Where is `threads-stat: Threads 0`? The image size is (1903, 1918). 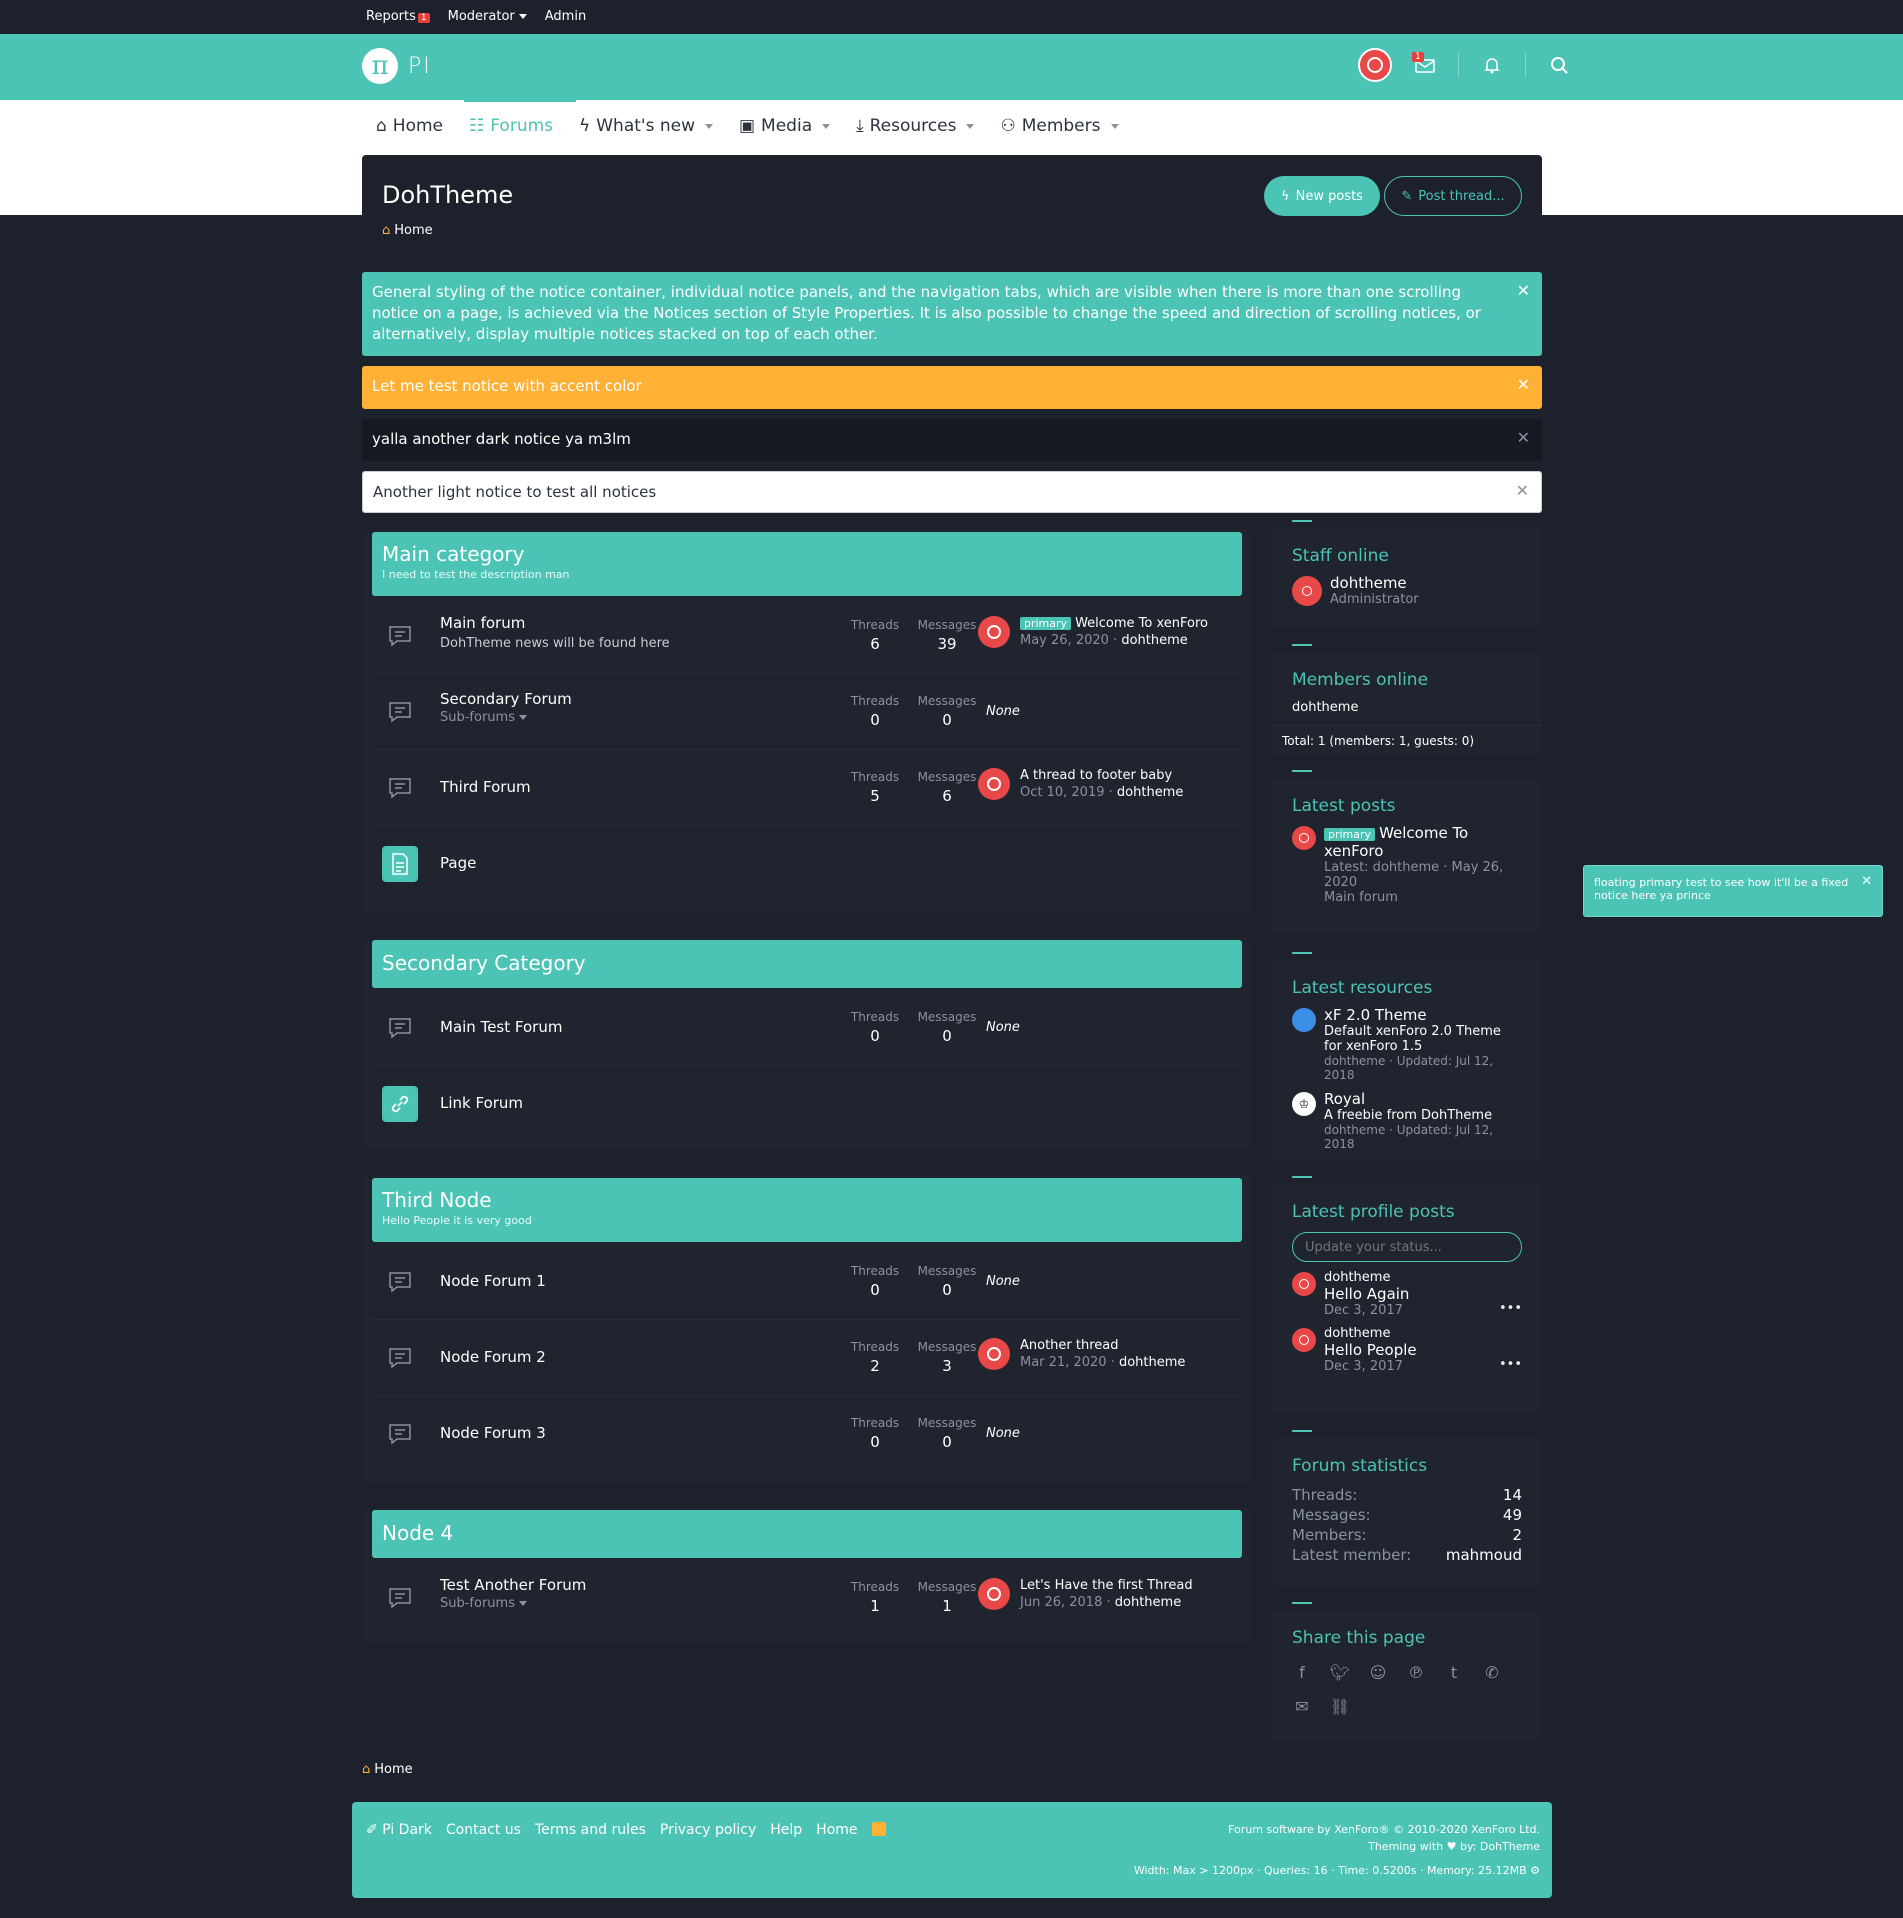
threads-stat: Threads 0 is located at coordinates (875, 1281).